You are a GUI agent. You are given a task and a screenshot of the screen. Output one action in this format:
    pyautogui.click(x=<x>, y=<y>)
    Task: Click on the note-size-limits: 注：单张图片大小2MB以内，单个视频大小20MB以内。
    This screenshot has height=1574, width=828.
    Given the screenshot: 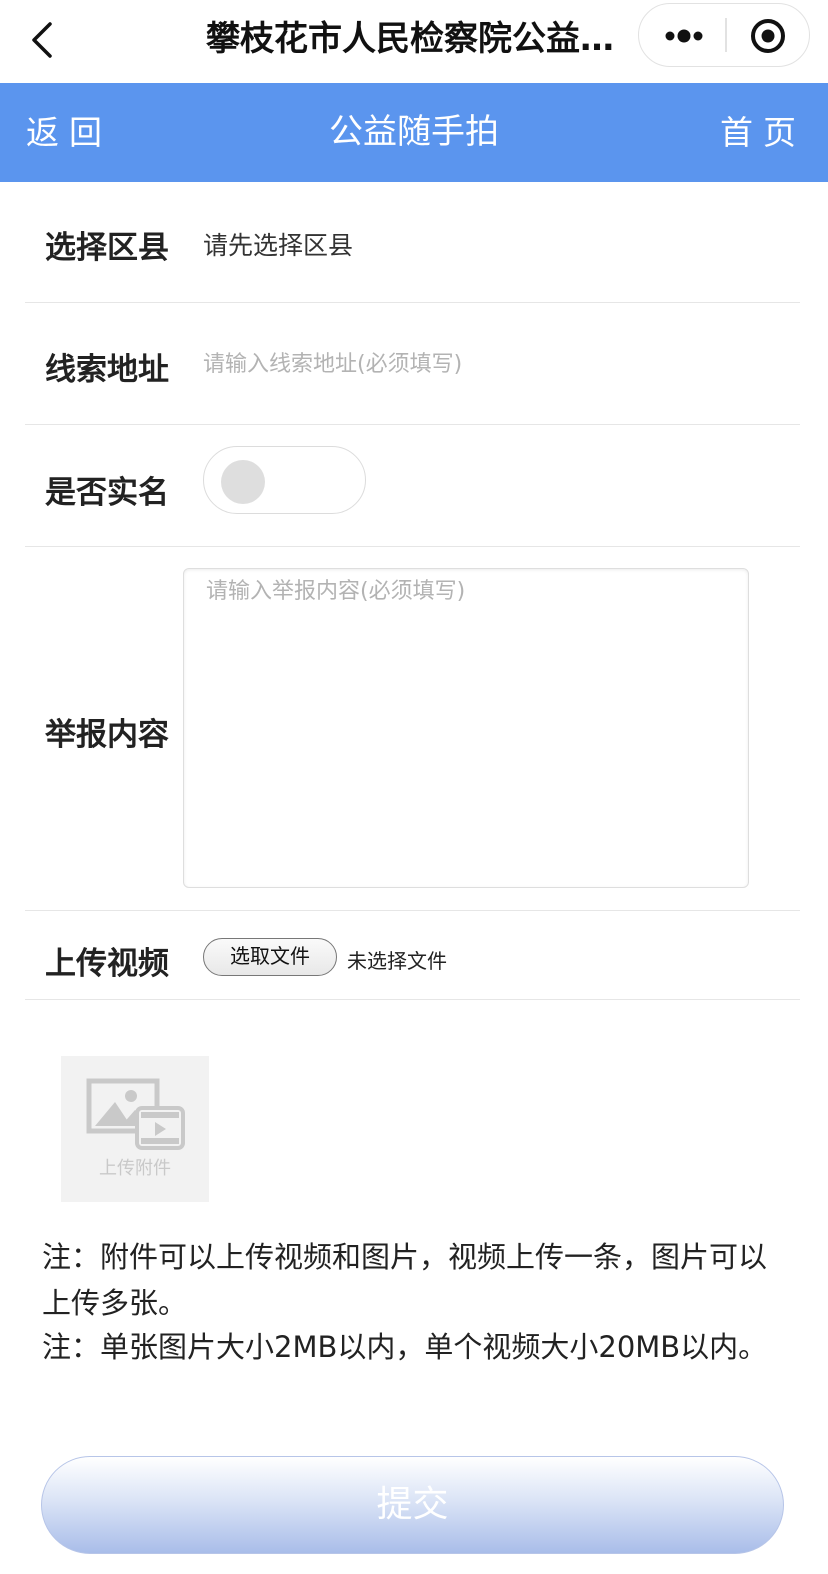 What is the action you would take?
    pyautogui.click(x=405, y=1347)
    